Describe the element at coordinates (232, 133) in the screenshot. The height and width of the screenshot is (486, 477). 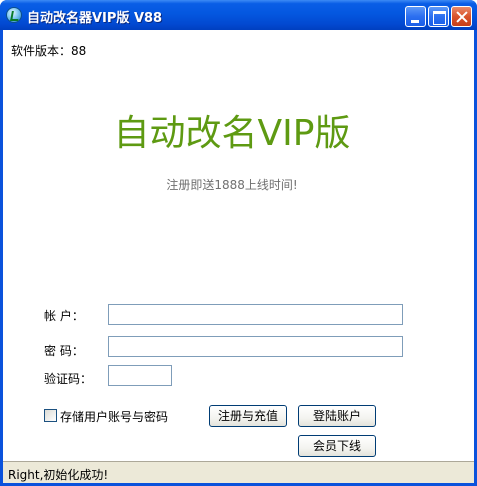
I see `main-title: 自动改名VIP版` at that location.